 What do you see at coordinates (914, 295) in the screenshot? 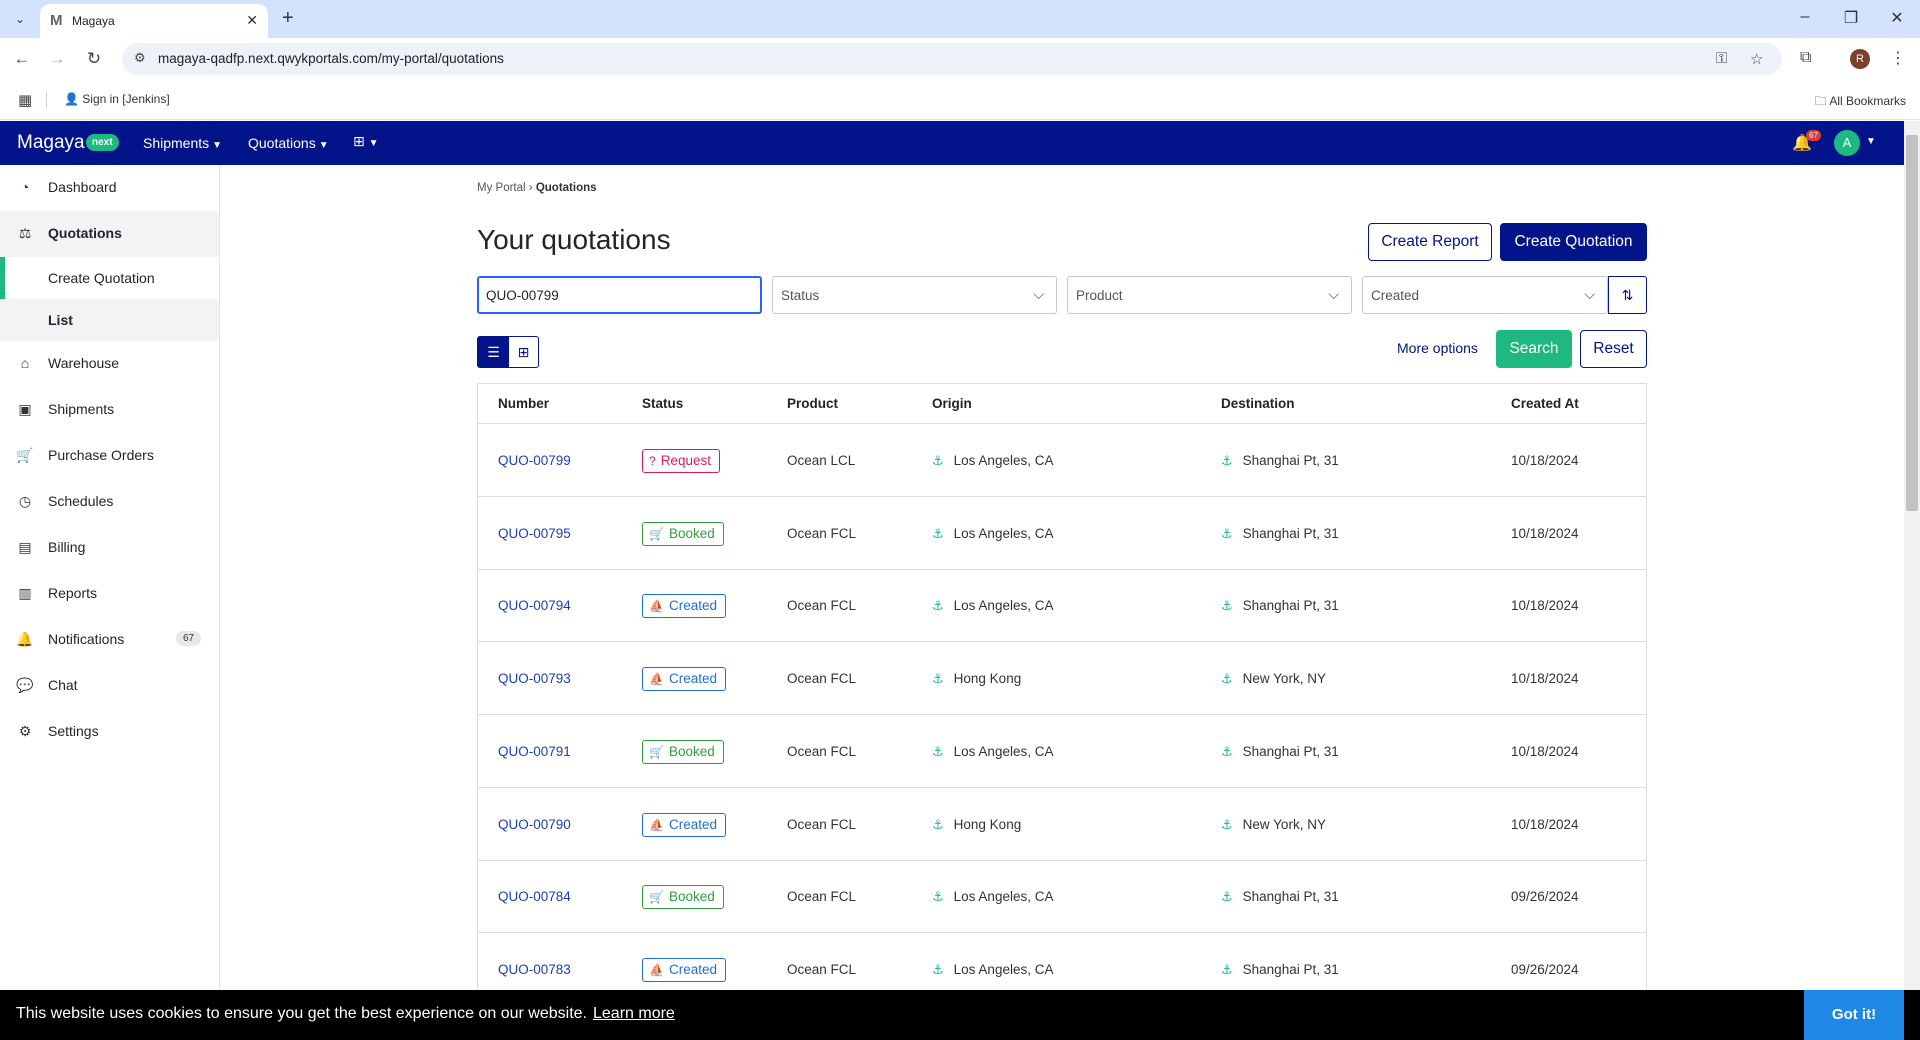
I see `status-select: Status ⌵` at bounding box center [914, 295].